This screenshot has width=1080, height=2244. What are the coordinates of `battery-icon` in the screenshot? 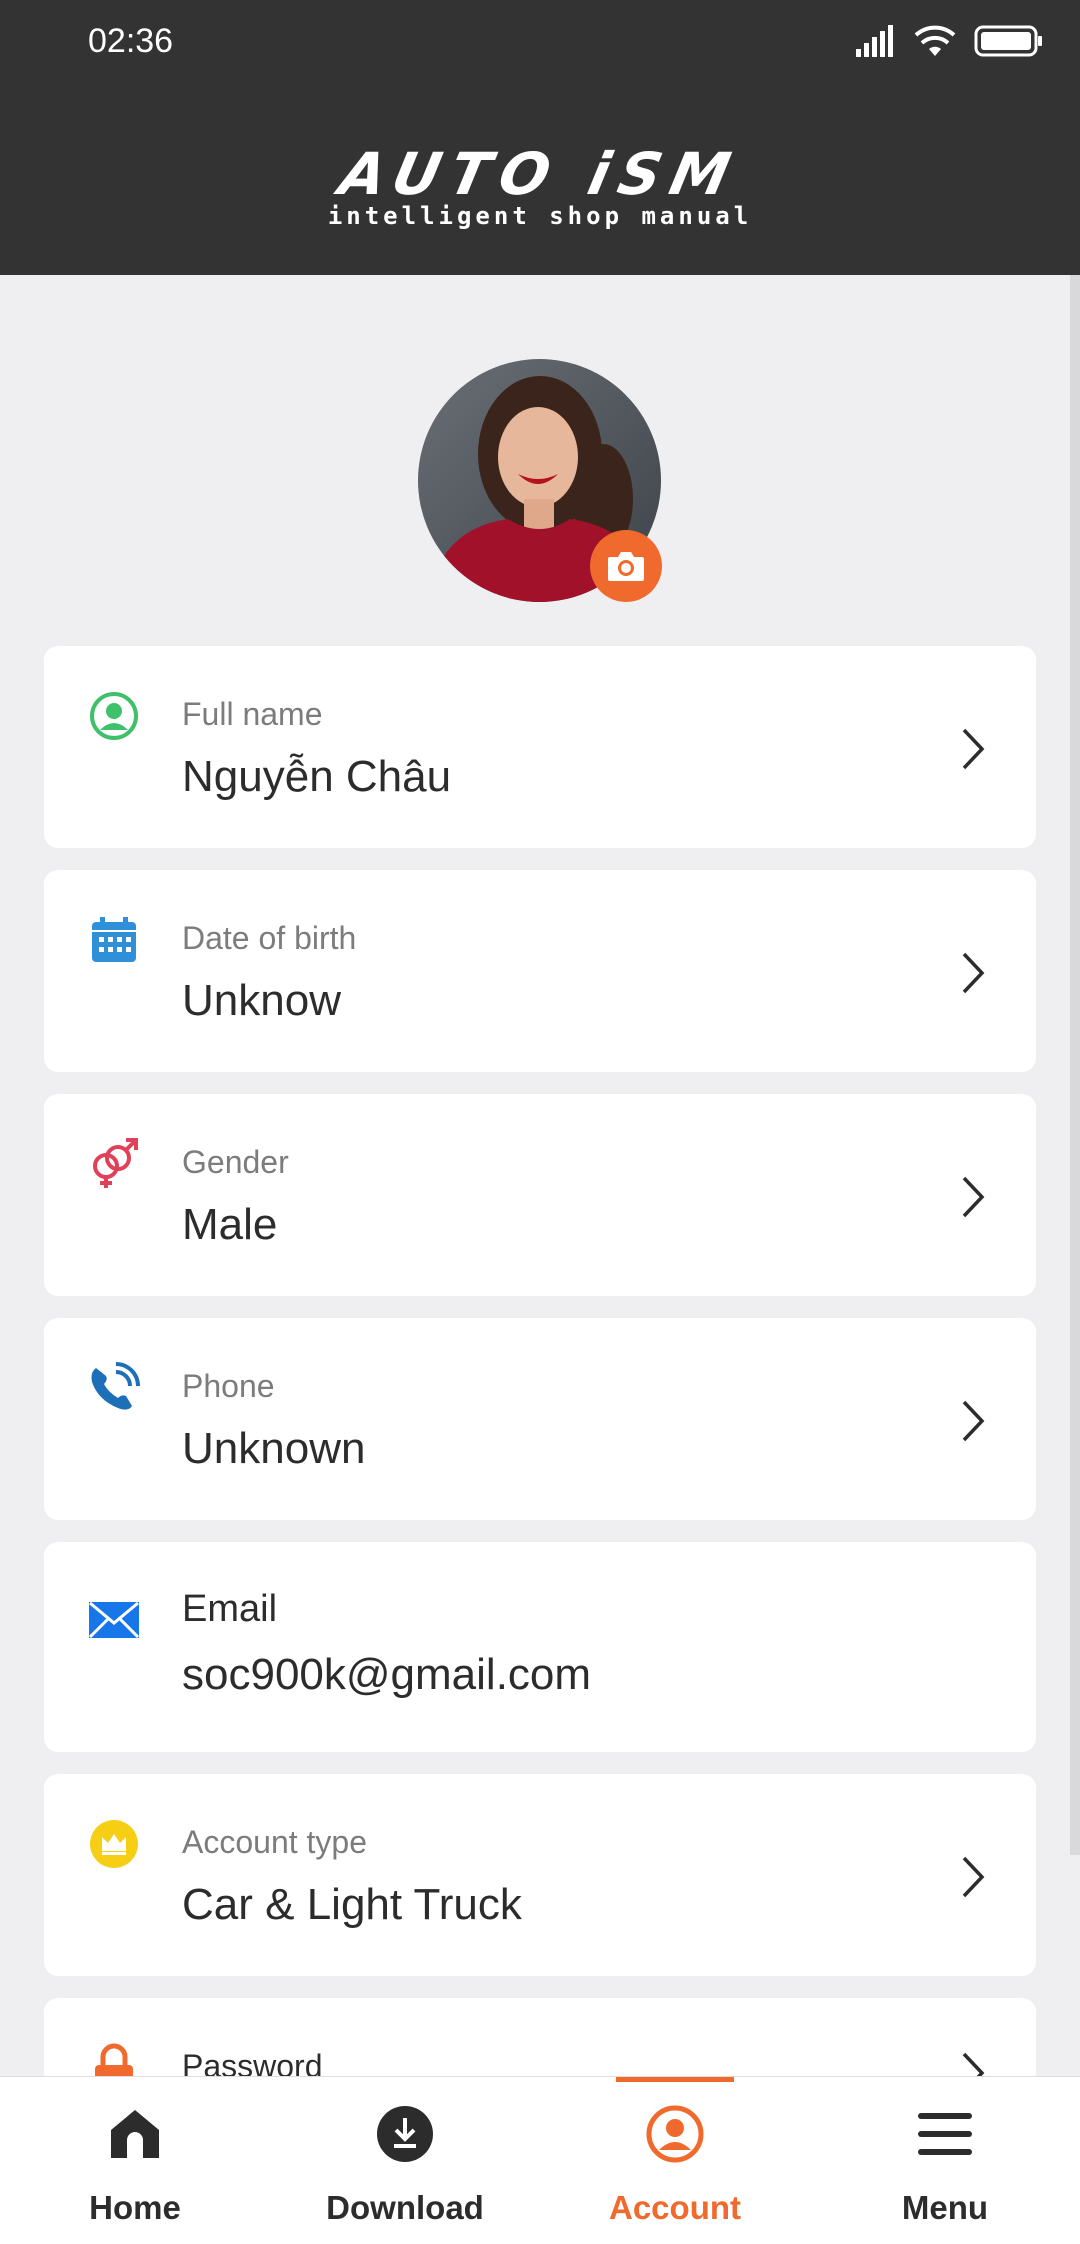 It's located at (1008, 41).